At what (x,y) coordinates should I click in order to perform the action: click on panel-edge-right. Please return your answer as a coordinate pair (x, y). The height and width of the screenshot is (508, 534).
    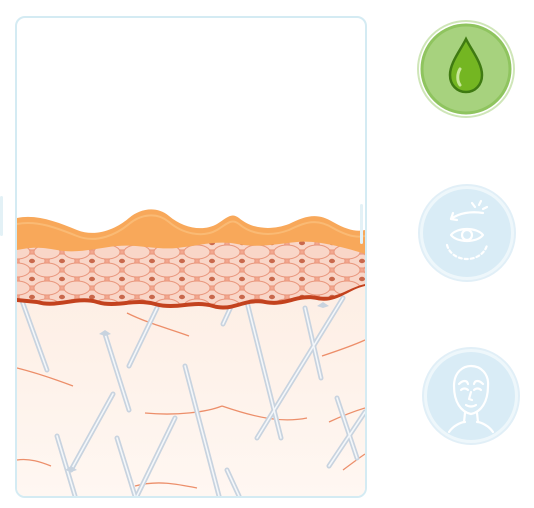
    Looking at the image, I should click on (361, 224).